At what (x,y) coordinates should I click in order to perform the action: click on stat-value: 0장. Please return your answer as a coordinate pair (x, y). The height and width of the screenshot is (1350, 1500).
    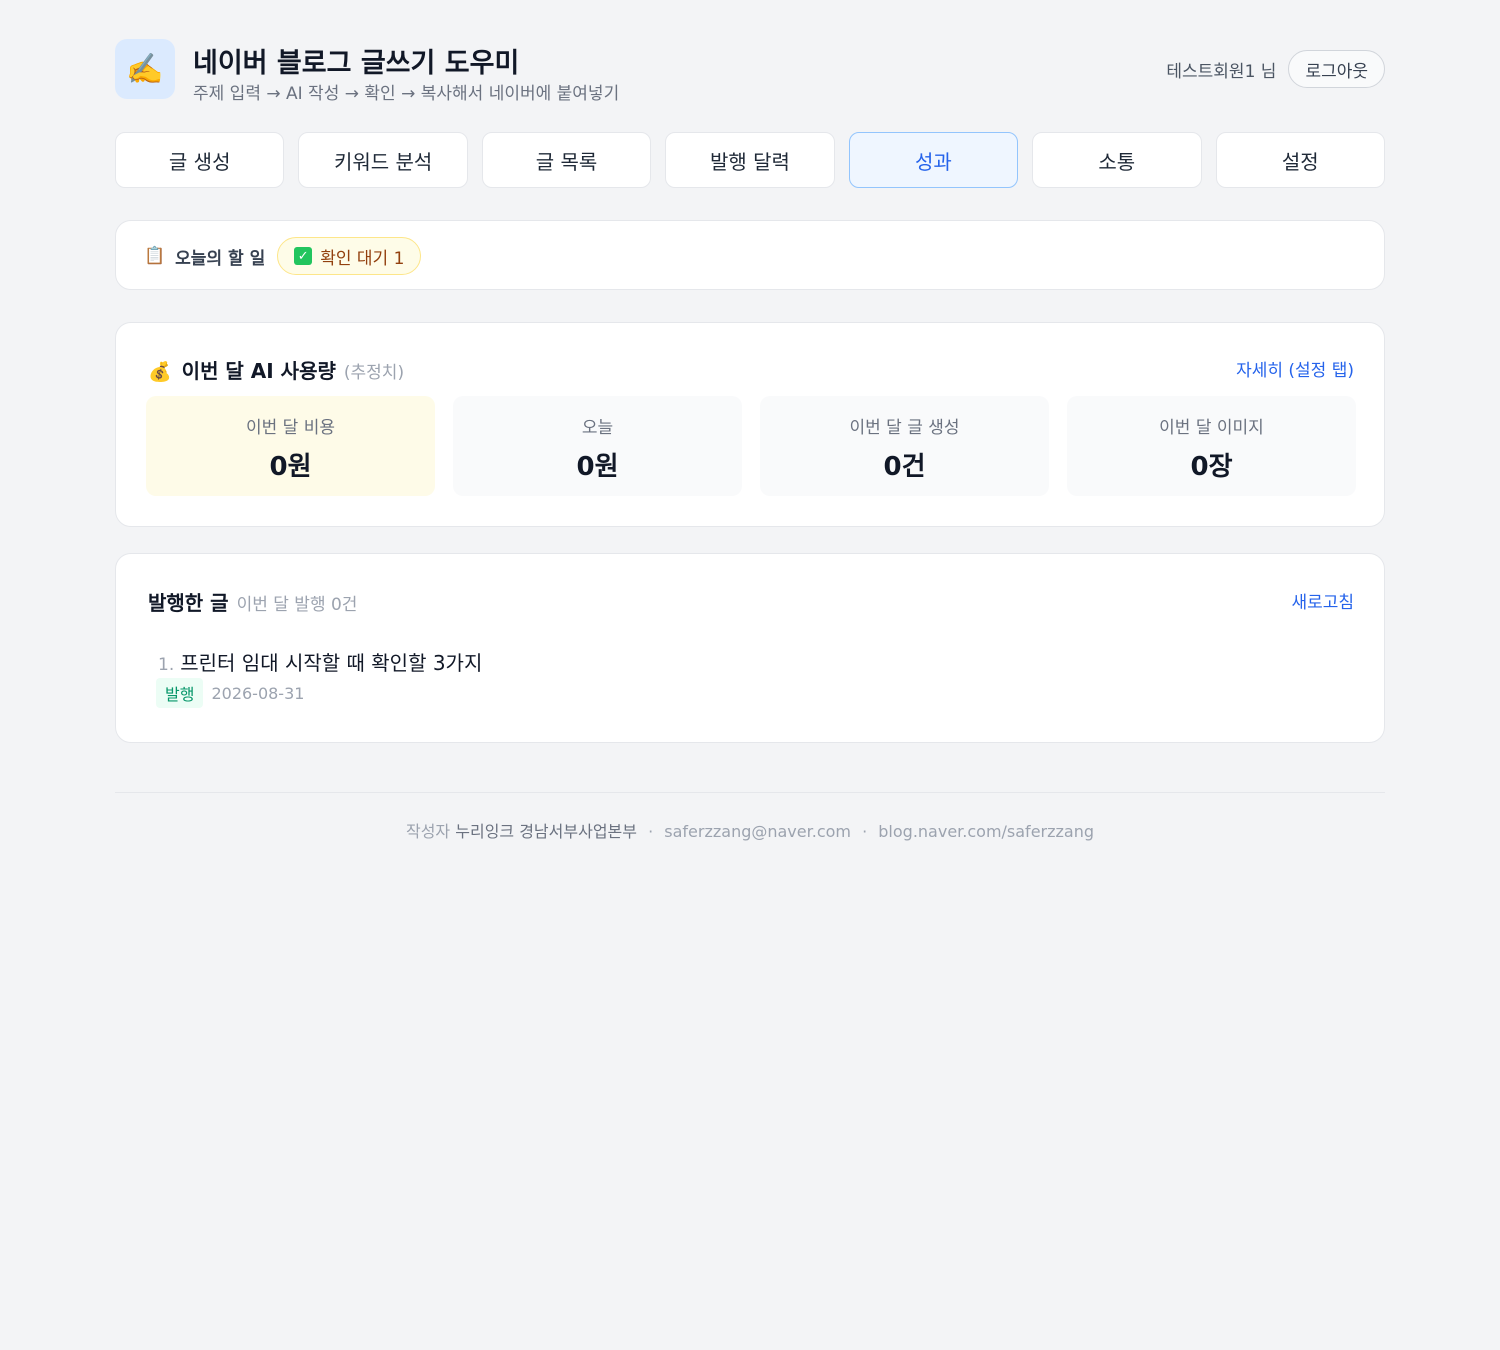
    Looking at the image, I should click on (1211, 467).